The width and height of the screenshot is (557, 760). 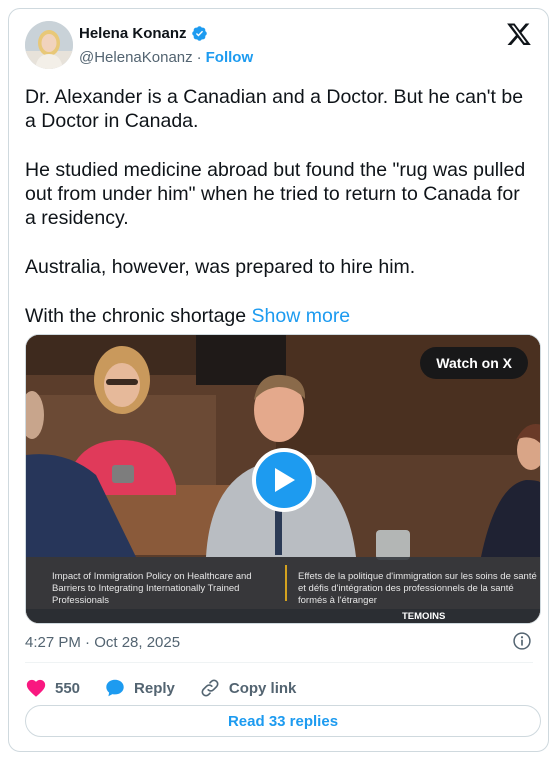 What do you see at coordinates (102, 642) in the screenshot?
I see `tweet-timestamp: 4:27 PM · Oct 28, 2025` at bounding box center [102, 642].